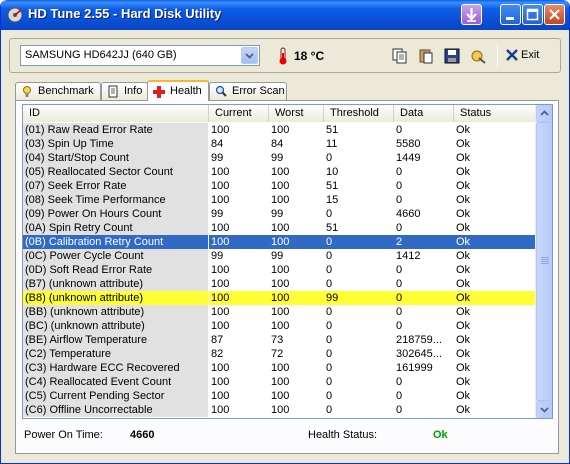 This screenshot has width=570, height=464. Describe the element at coordinates (116, 113) in the screenshot. I see `column-header-id: ID` at that location.